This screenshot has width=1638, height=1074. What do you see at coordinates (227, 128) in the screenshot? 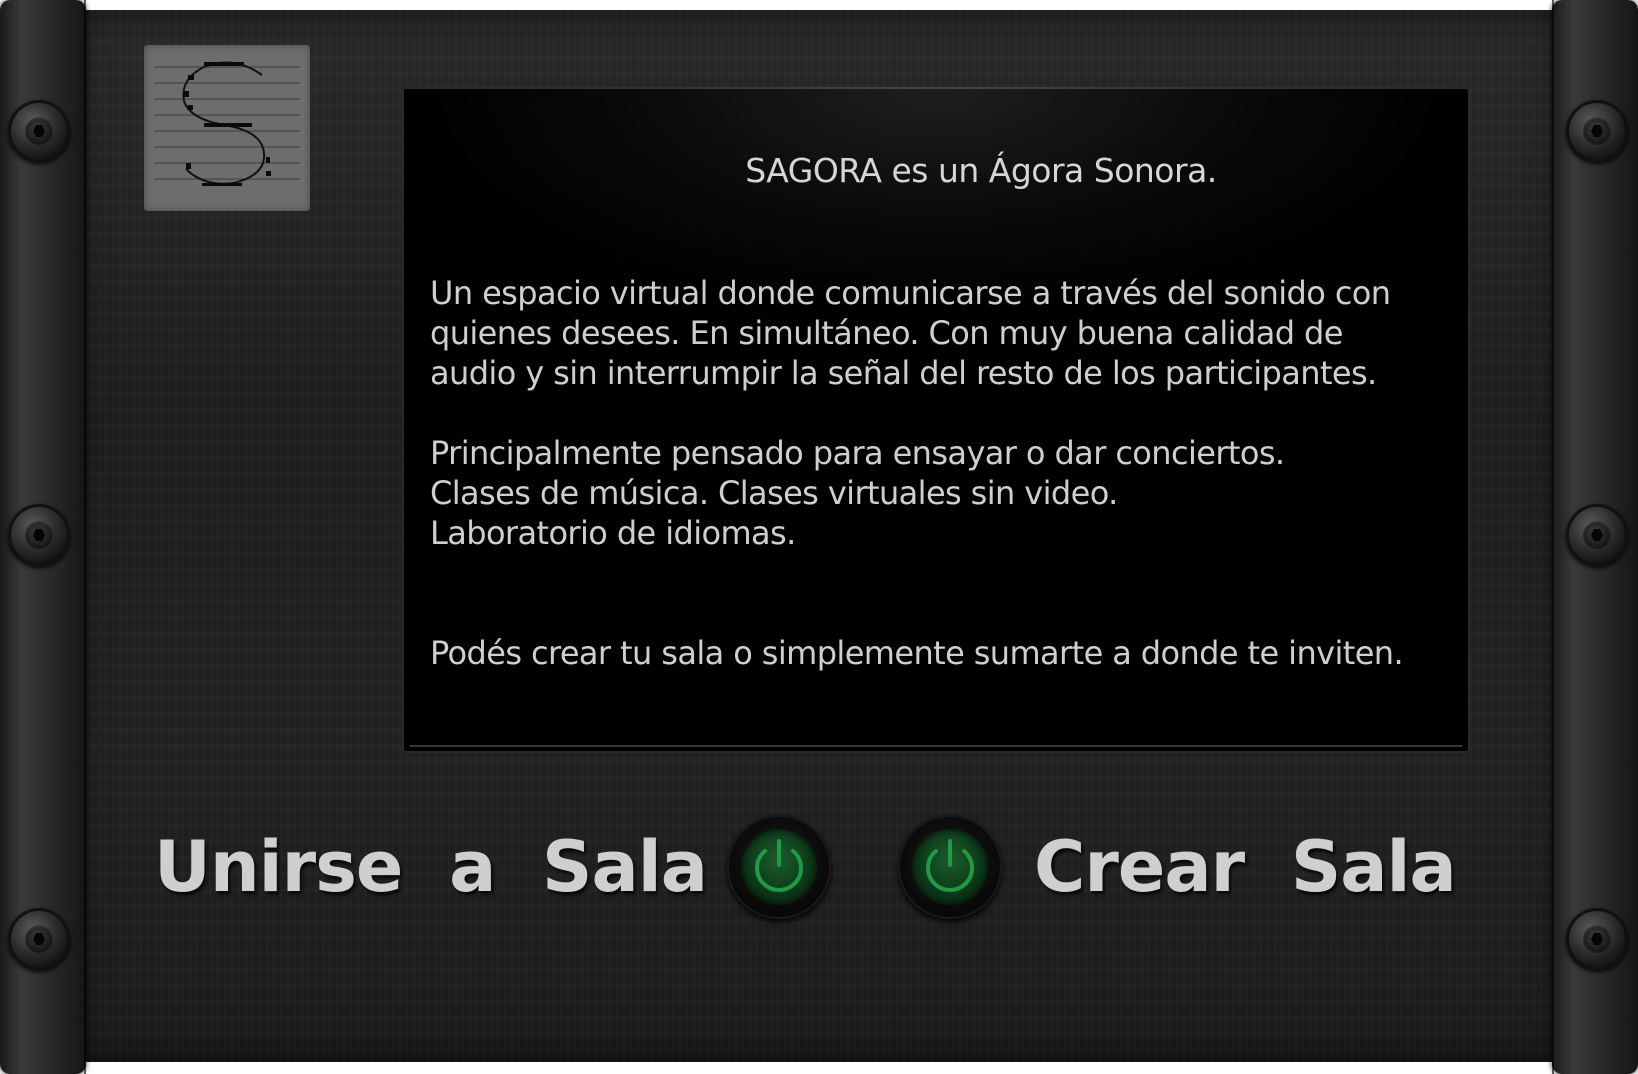
I see `sagora-logo-icon` at bounding box center [227, 128].